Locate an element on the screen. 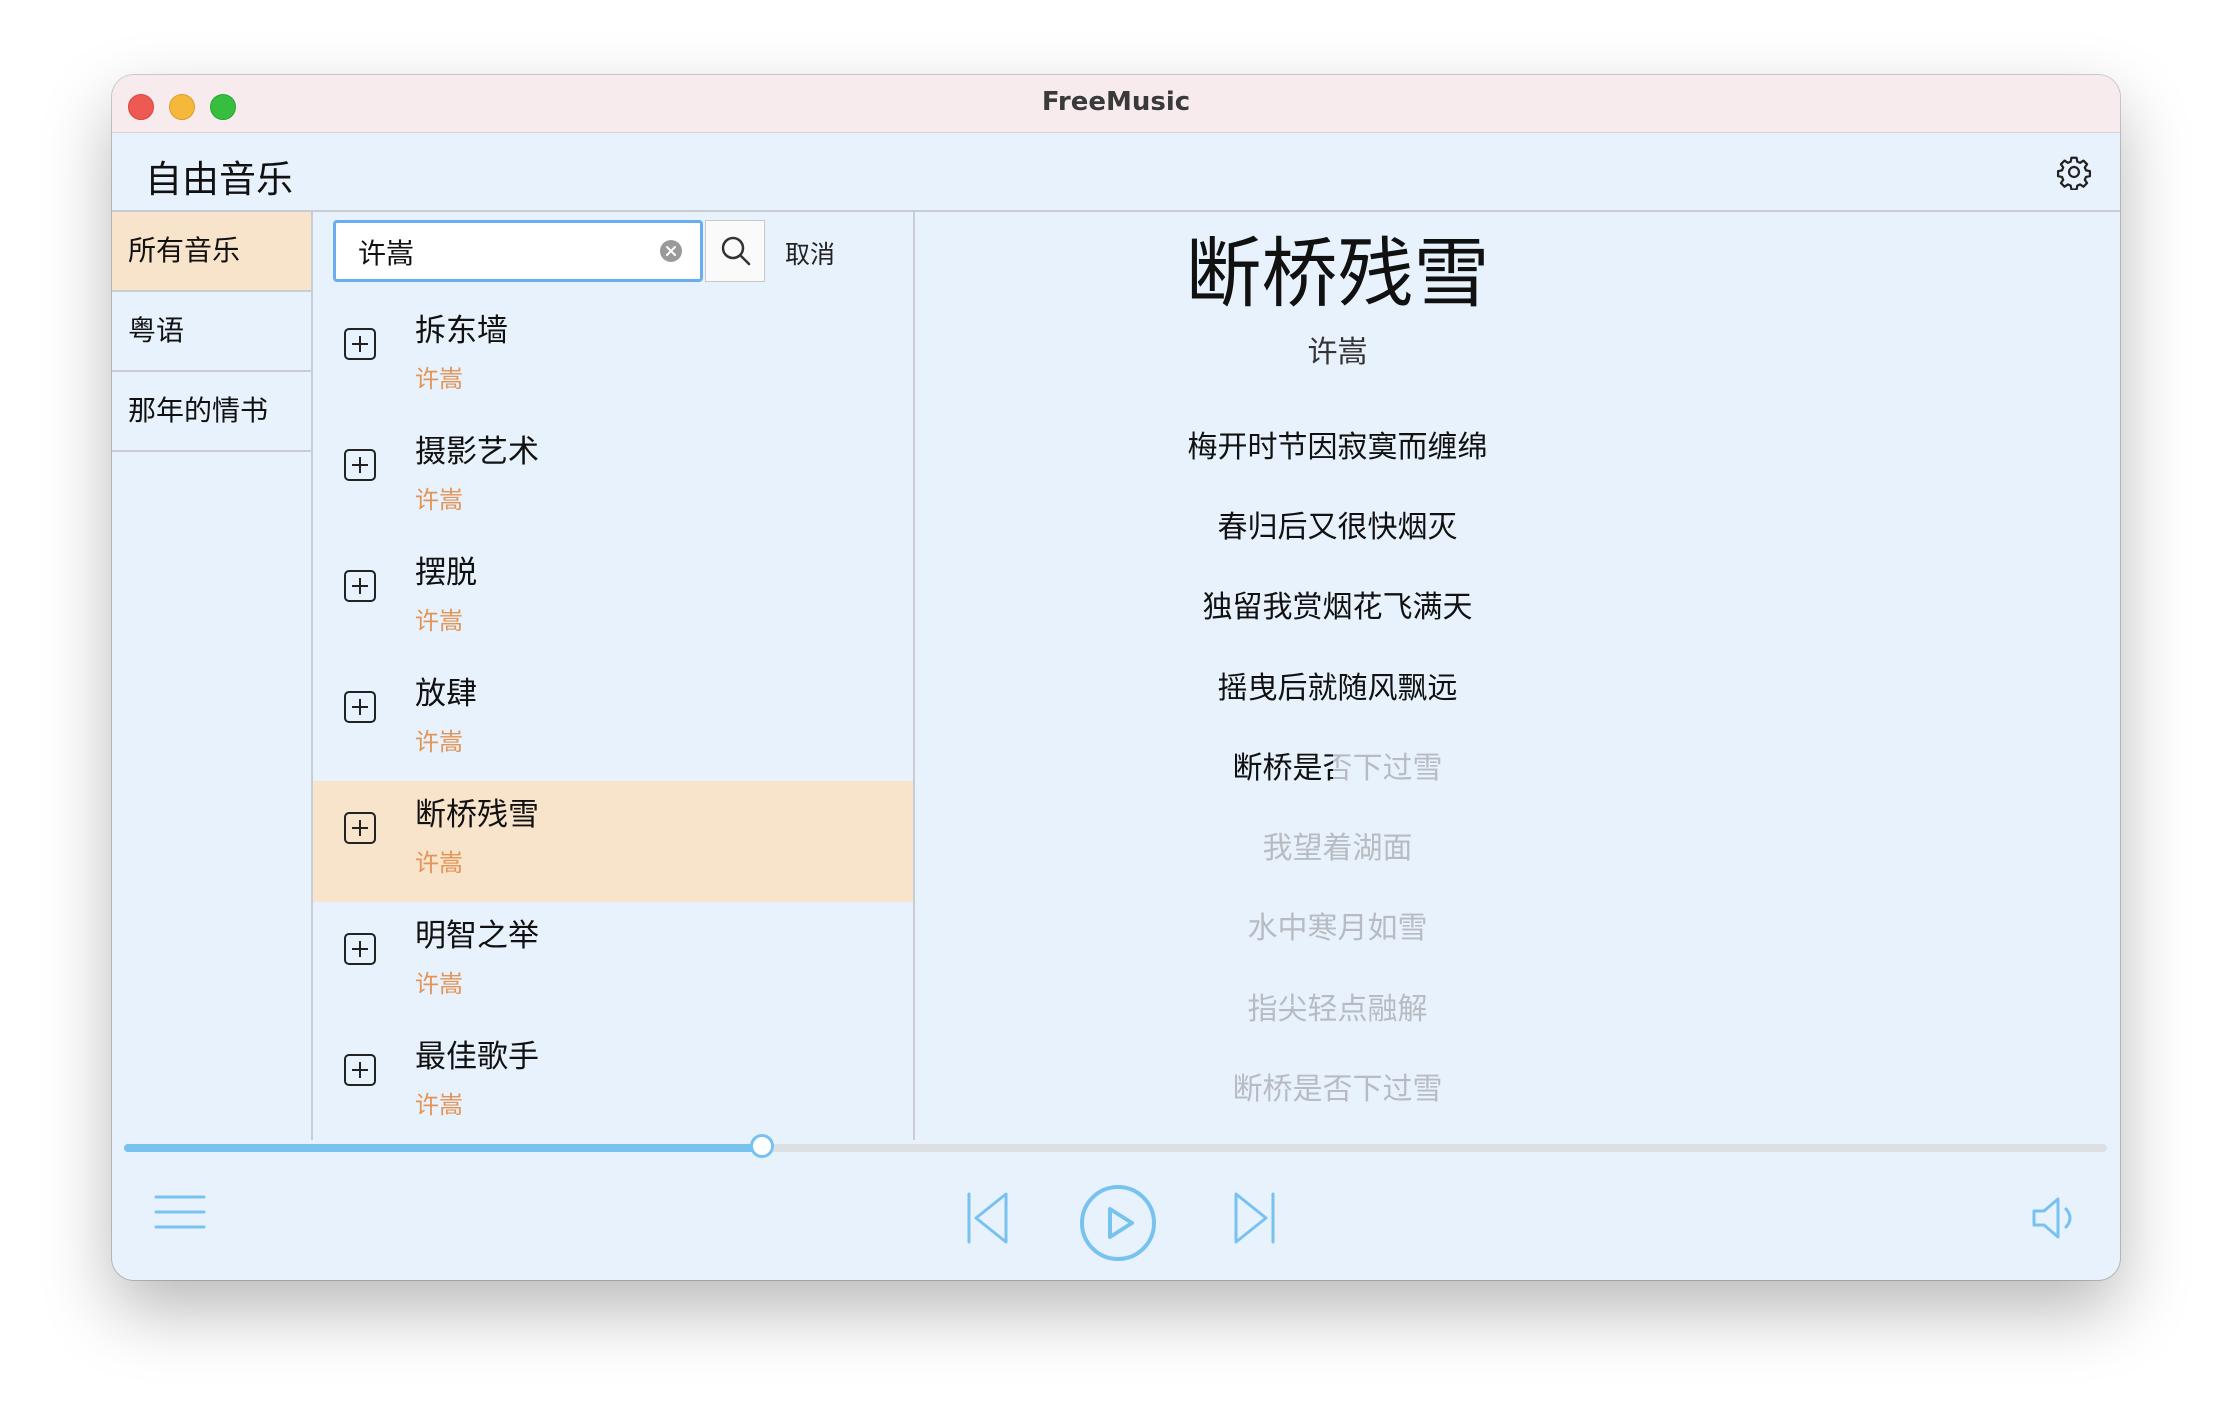 This screenshot has width=2224, height=1424. window-title: FreeMusic is located at coordinates (1116, 102).